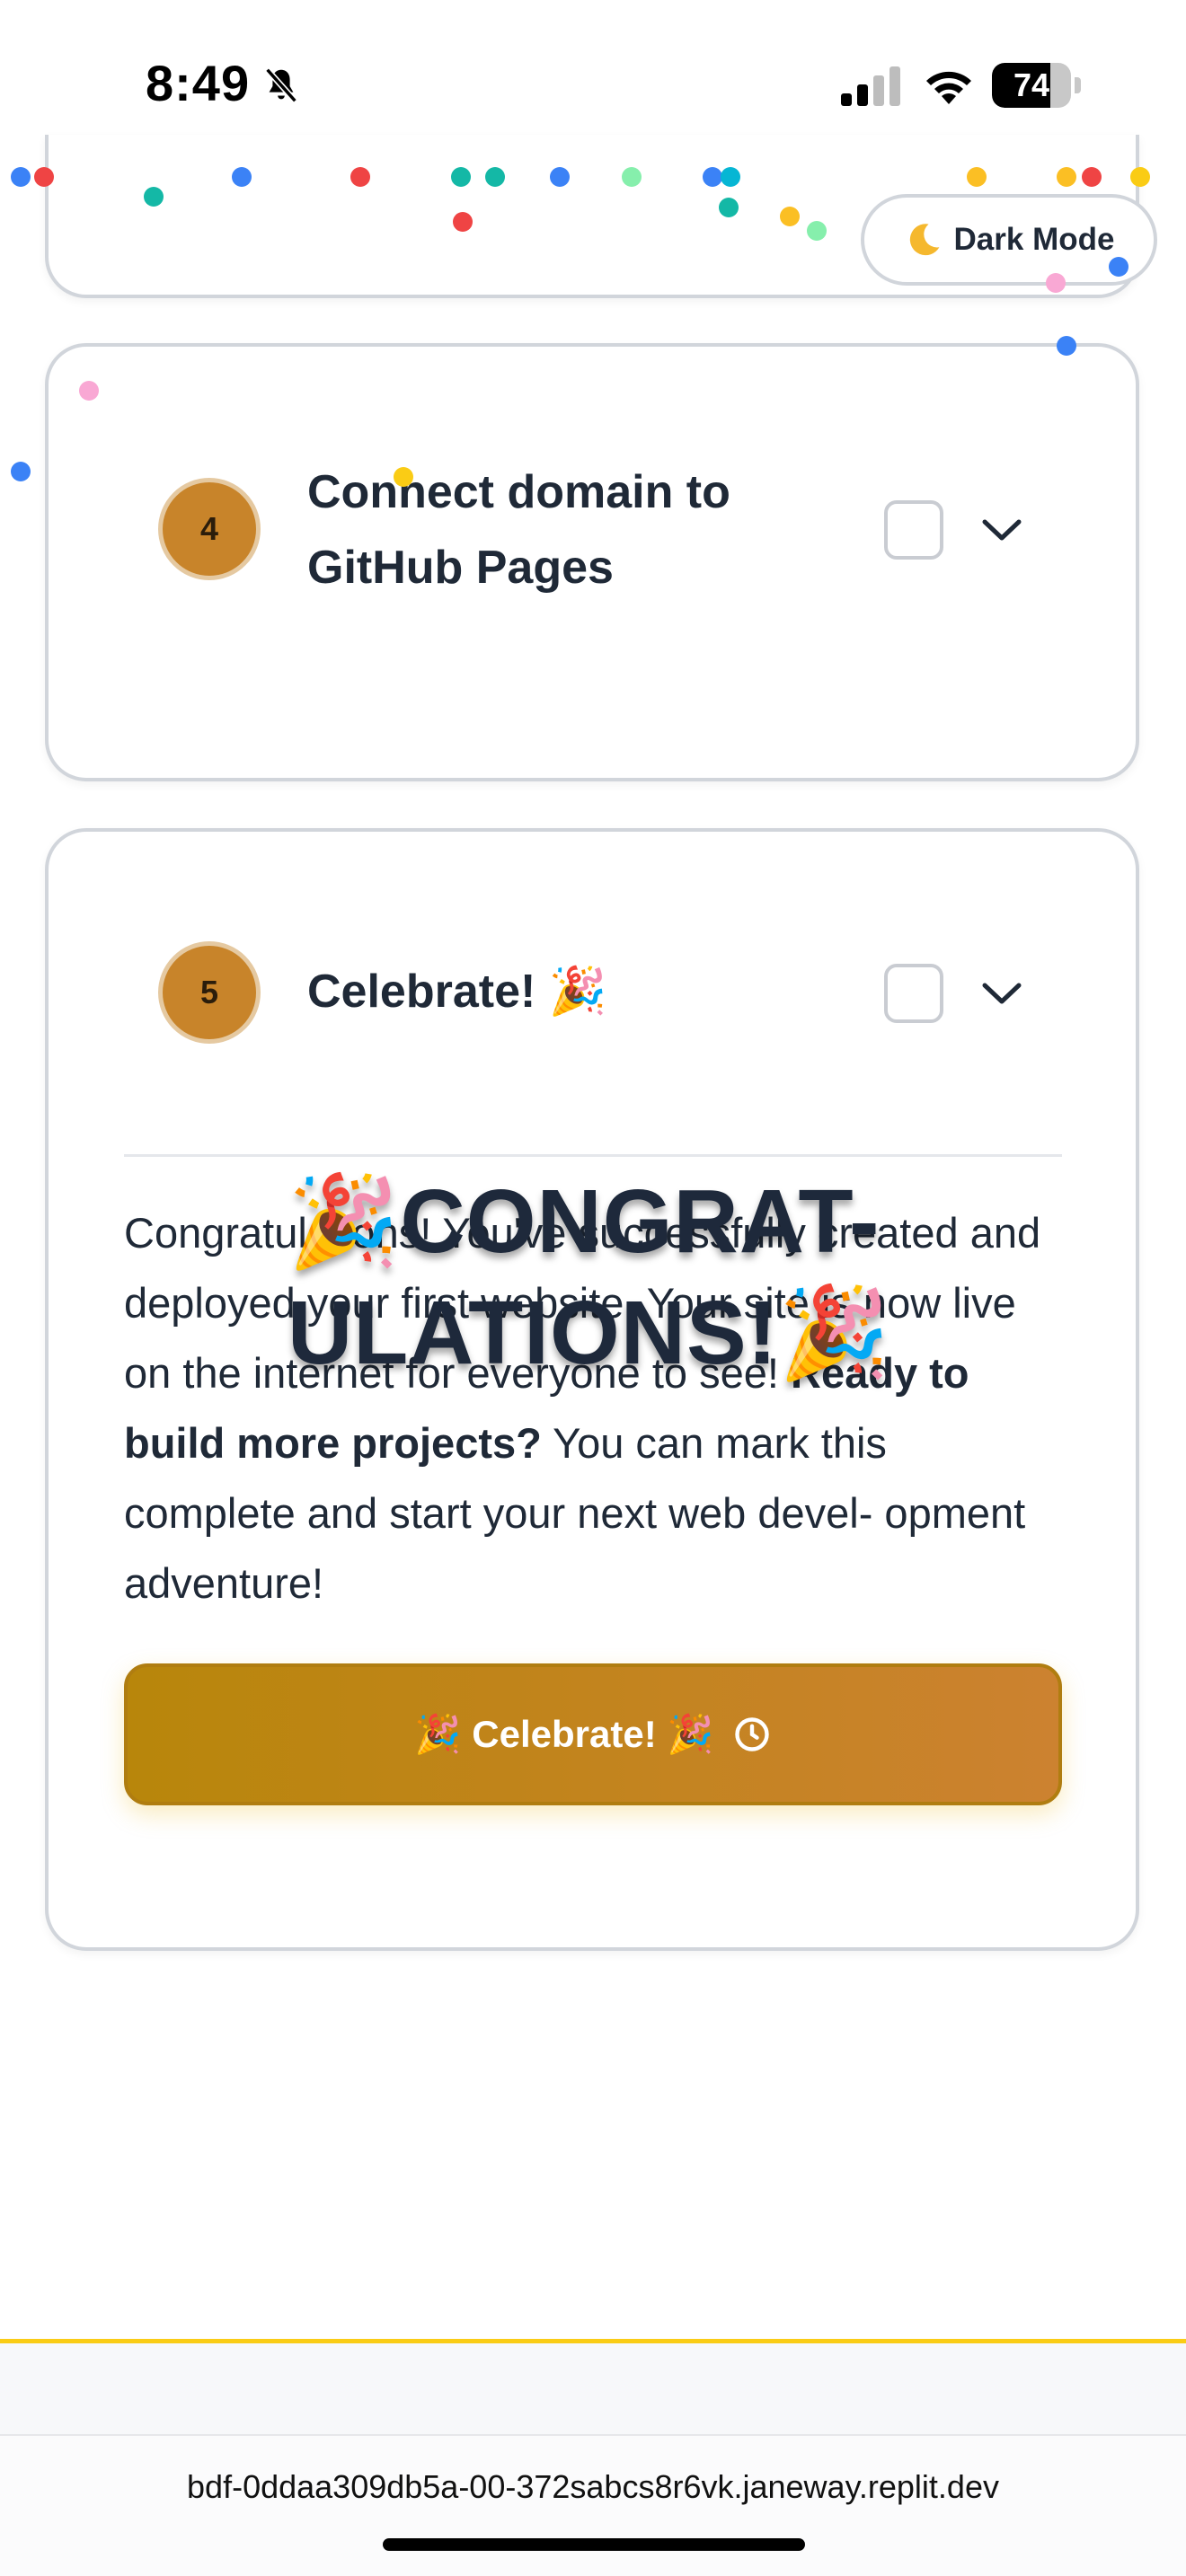 This screenshot has height=2576, width=1186. Describe the element at coordinates (209, 992) in the screenshot. I see `step-number-badge: 5` at that location.